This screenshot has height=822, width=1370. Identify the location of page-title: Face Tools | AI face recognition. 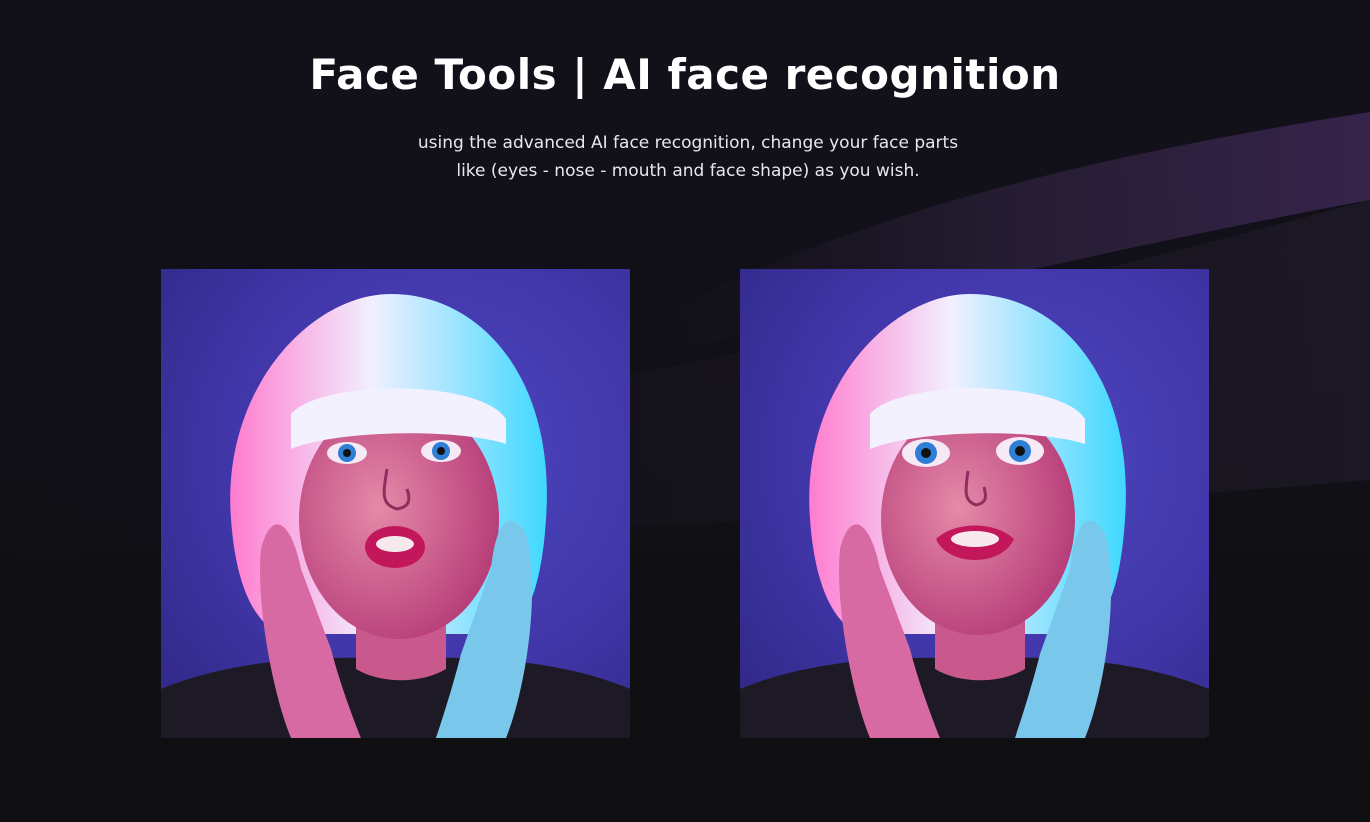
(685, 74).